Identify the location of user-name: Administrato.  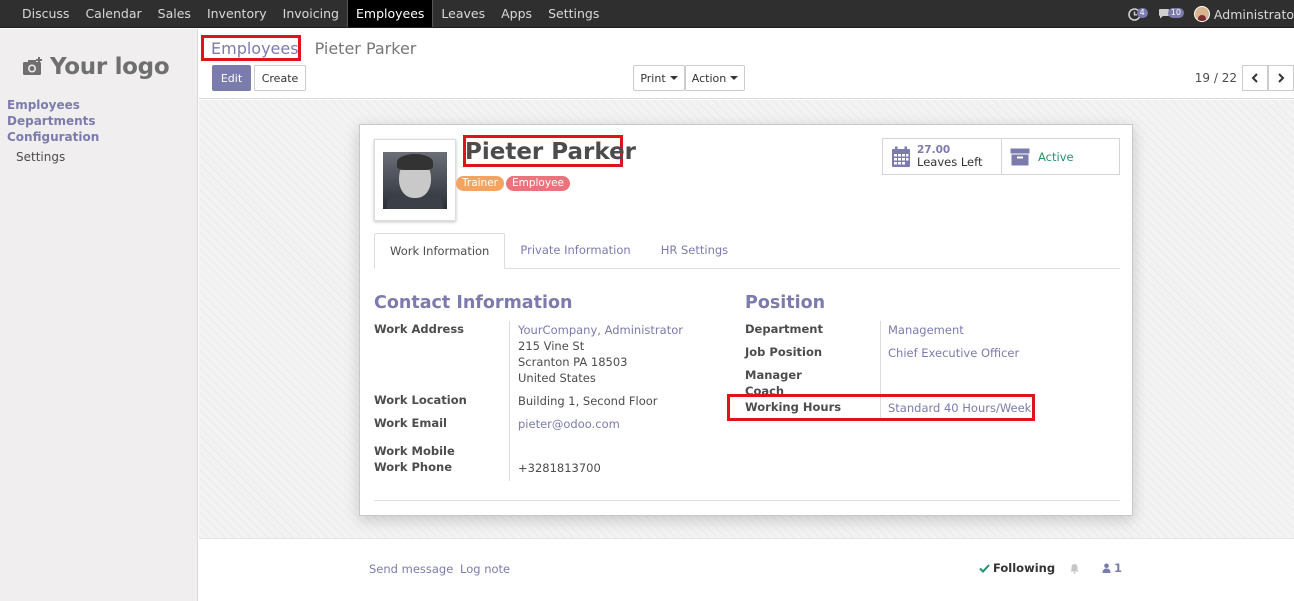
(1253, 14).